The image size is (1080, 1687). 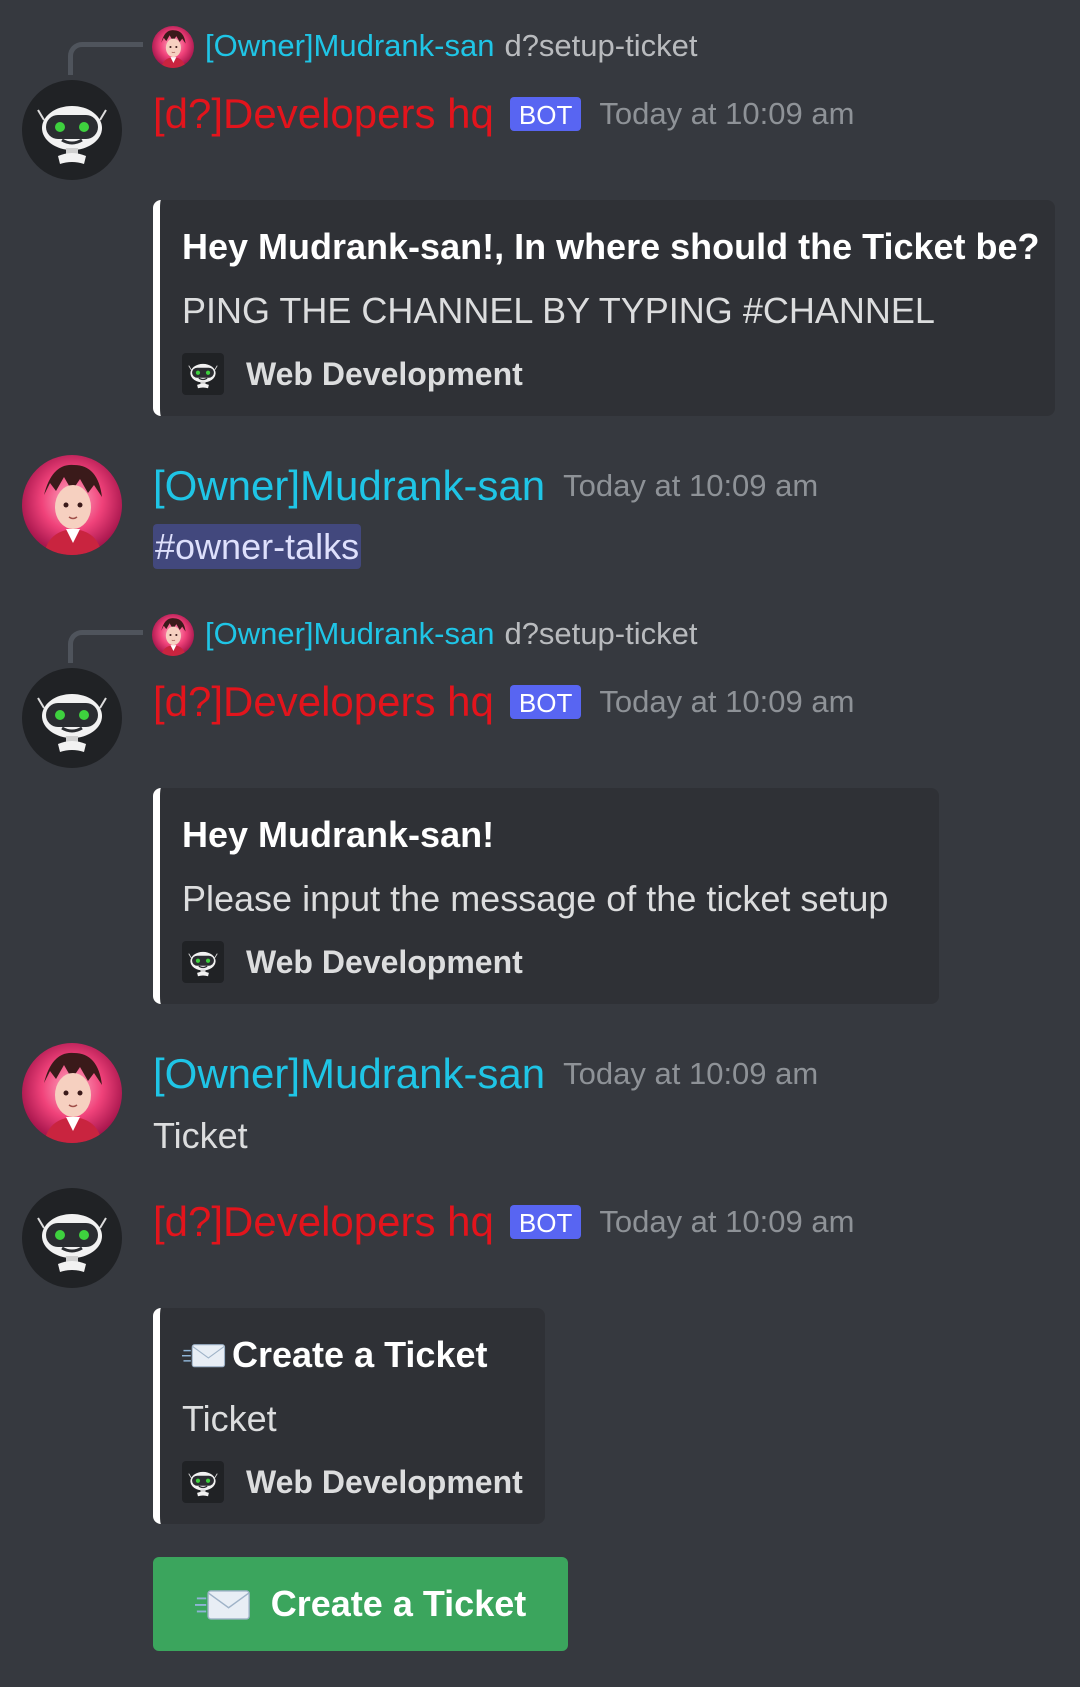 I want to click on create-ticket-button: Create a Ticket, so click(x=360, y=1604).